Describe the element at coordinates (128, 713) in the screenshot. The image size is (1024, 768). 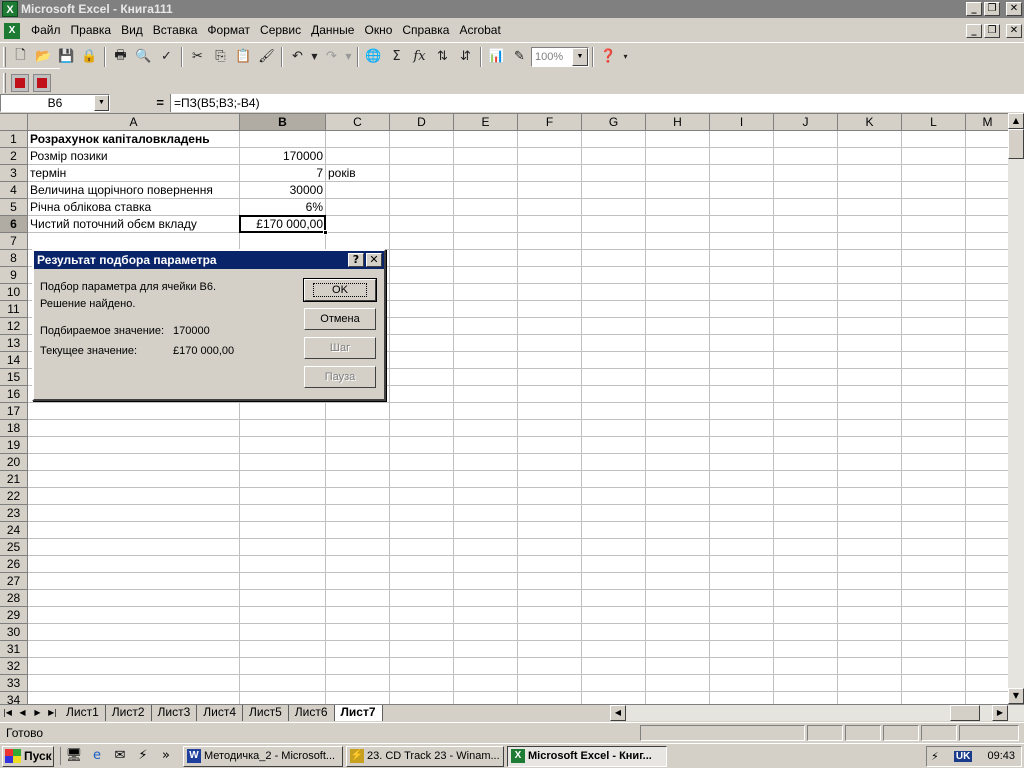
I see `sheet-tab: Лист2` at that location.